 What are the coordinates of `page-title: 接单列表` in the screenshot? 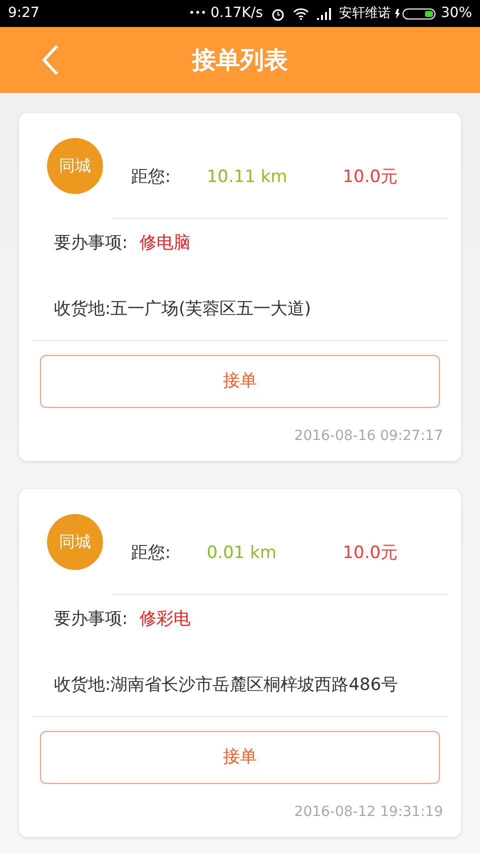 It's located at (240, 60).